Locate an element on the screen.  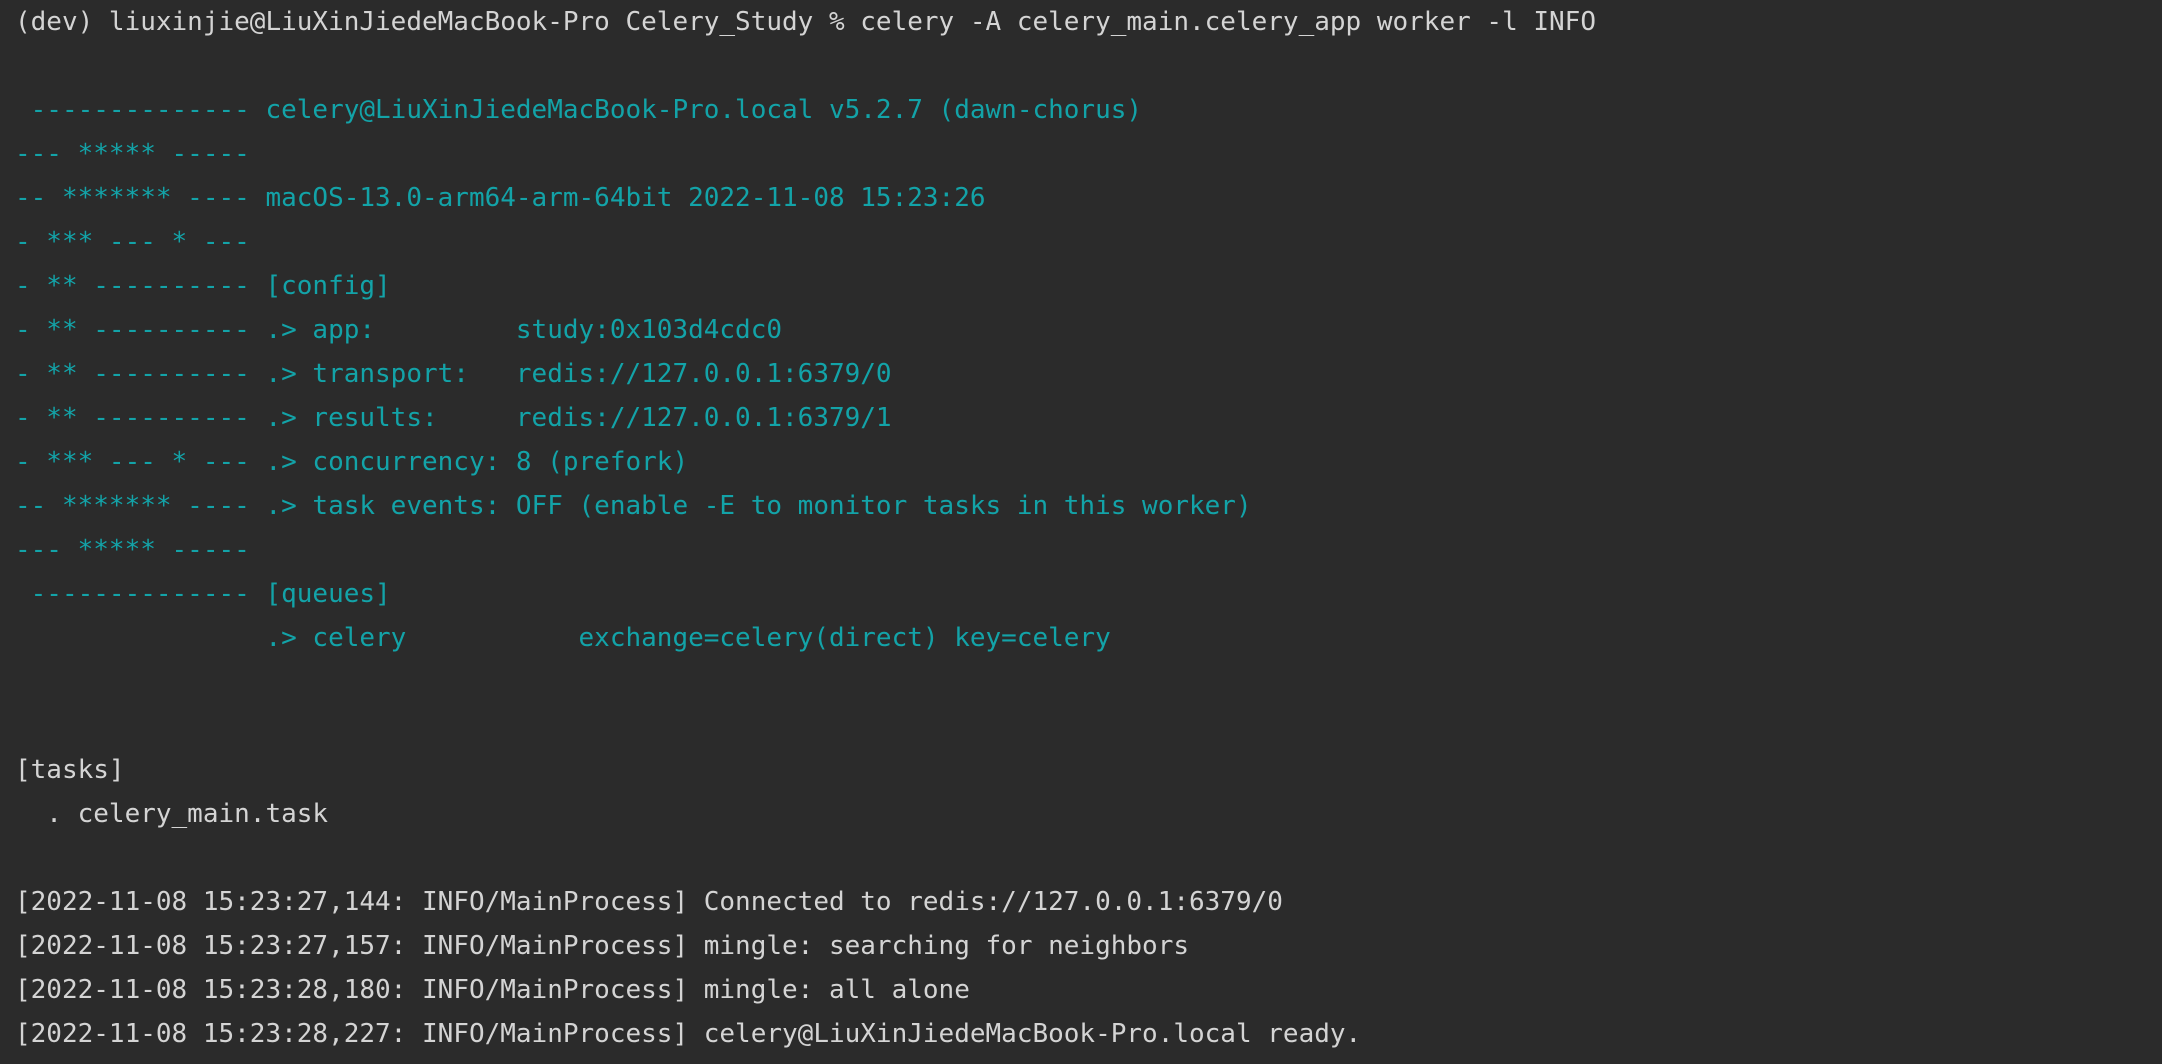
tasks-header: [tasks] is located at coordinates (70, 770).